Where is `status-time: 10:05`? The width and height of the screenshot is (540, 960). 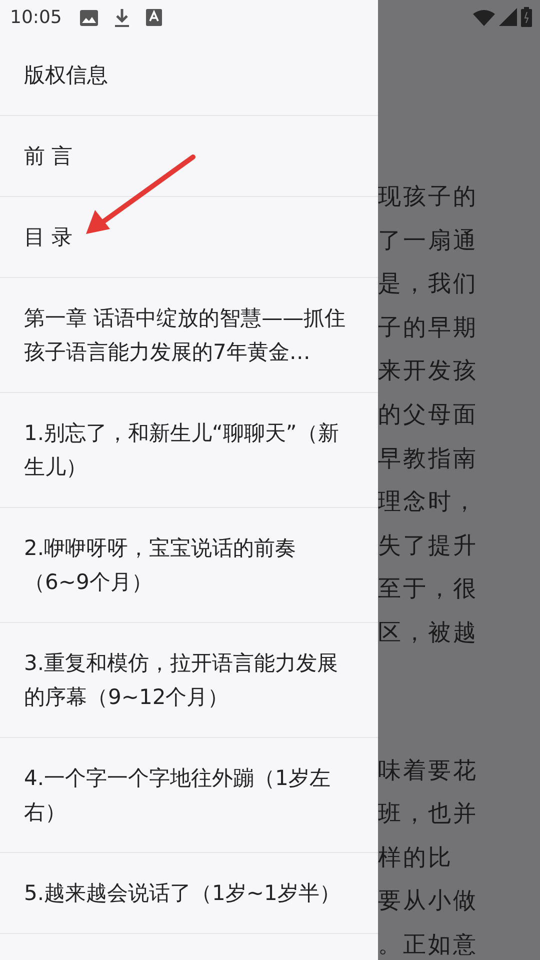 status-time: 10:05 is located at coordinates (36, 18).